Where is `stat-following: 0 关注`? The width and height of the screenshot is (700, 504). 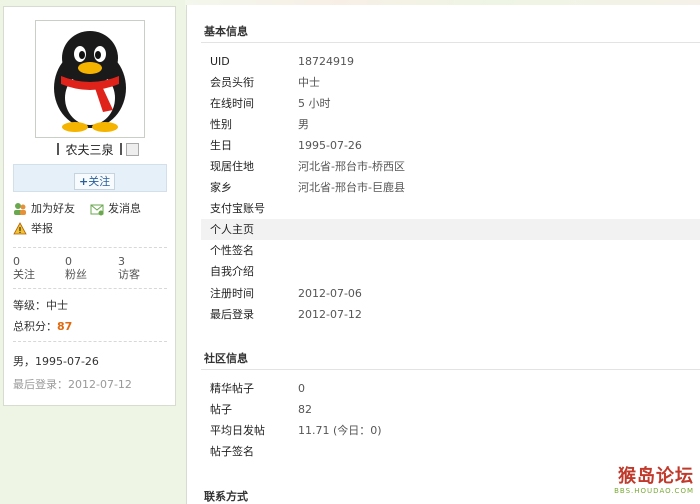 stat-following: 0 关注 is located at coordinates (33, 268).